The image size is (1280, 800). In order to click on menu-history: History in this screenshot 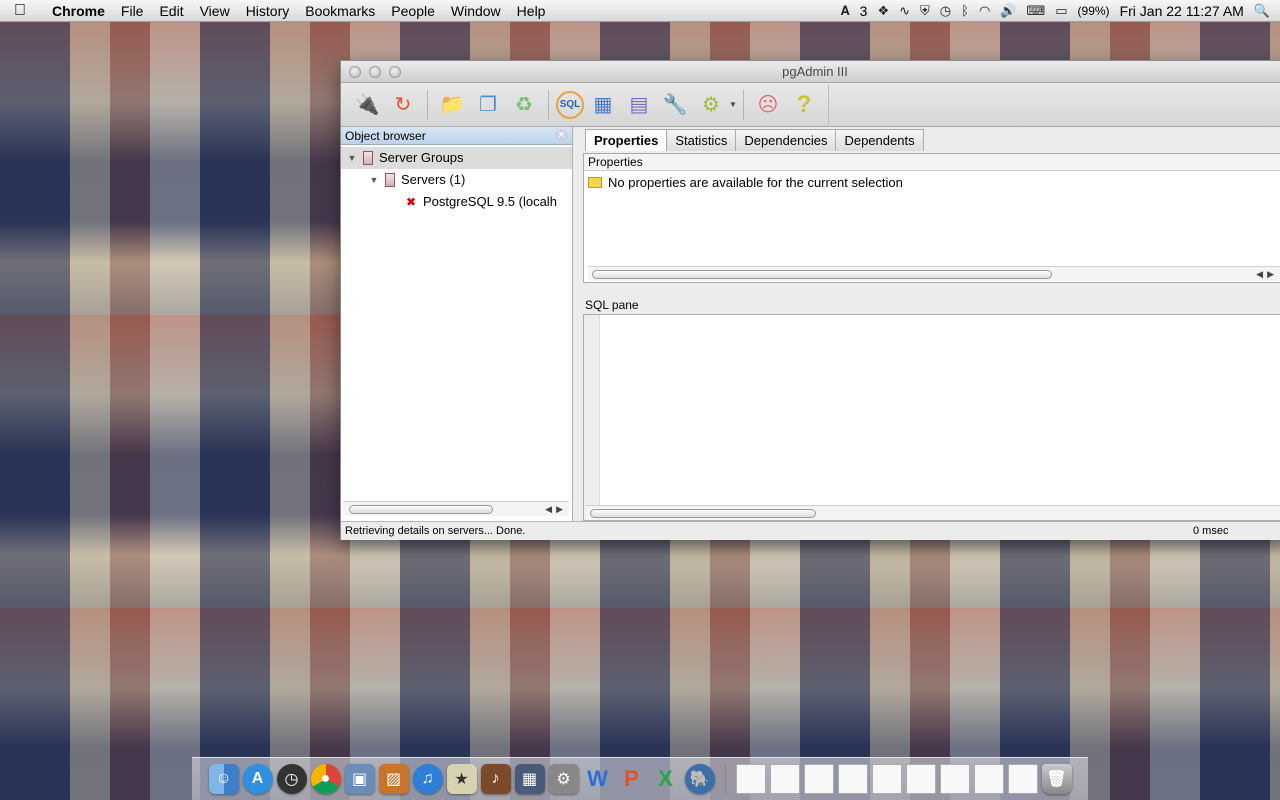, I will do `click(268, 11)`.